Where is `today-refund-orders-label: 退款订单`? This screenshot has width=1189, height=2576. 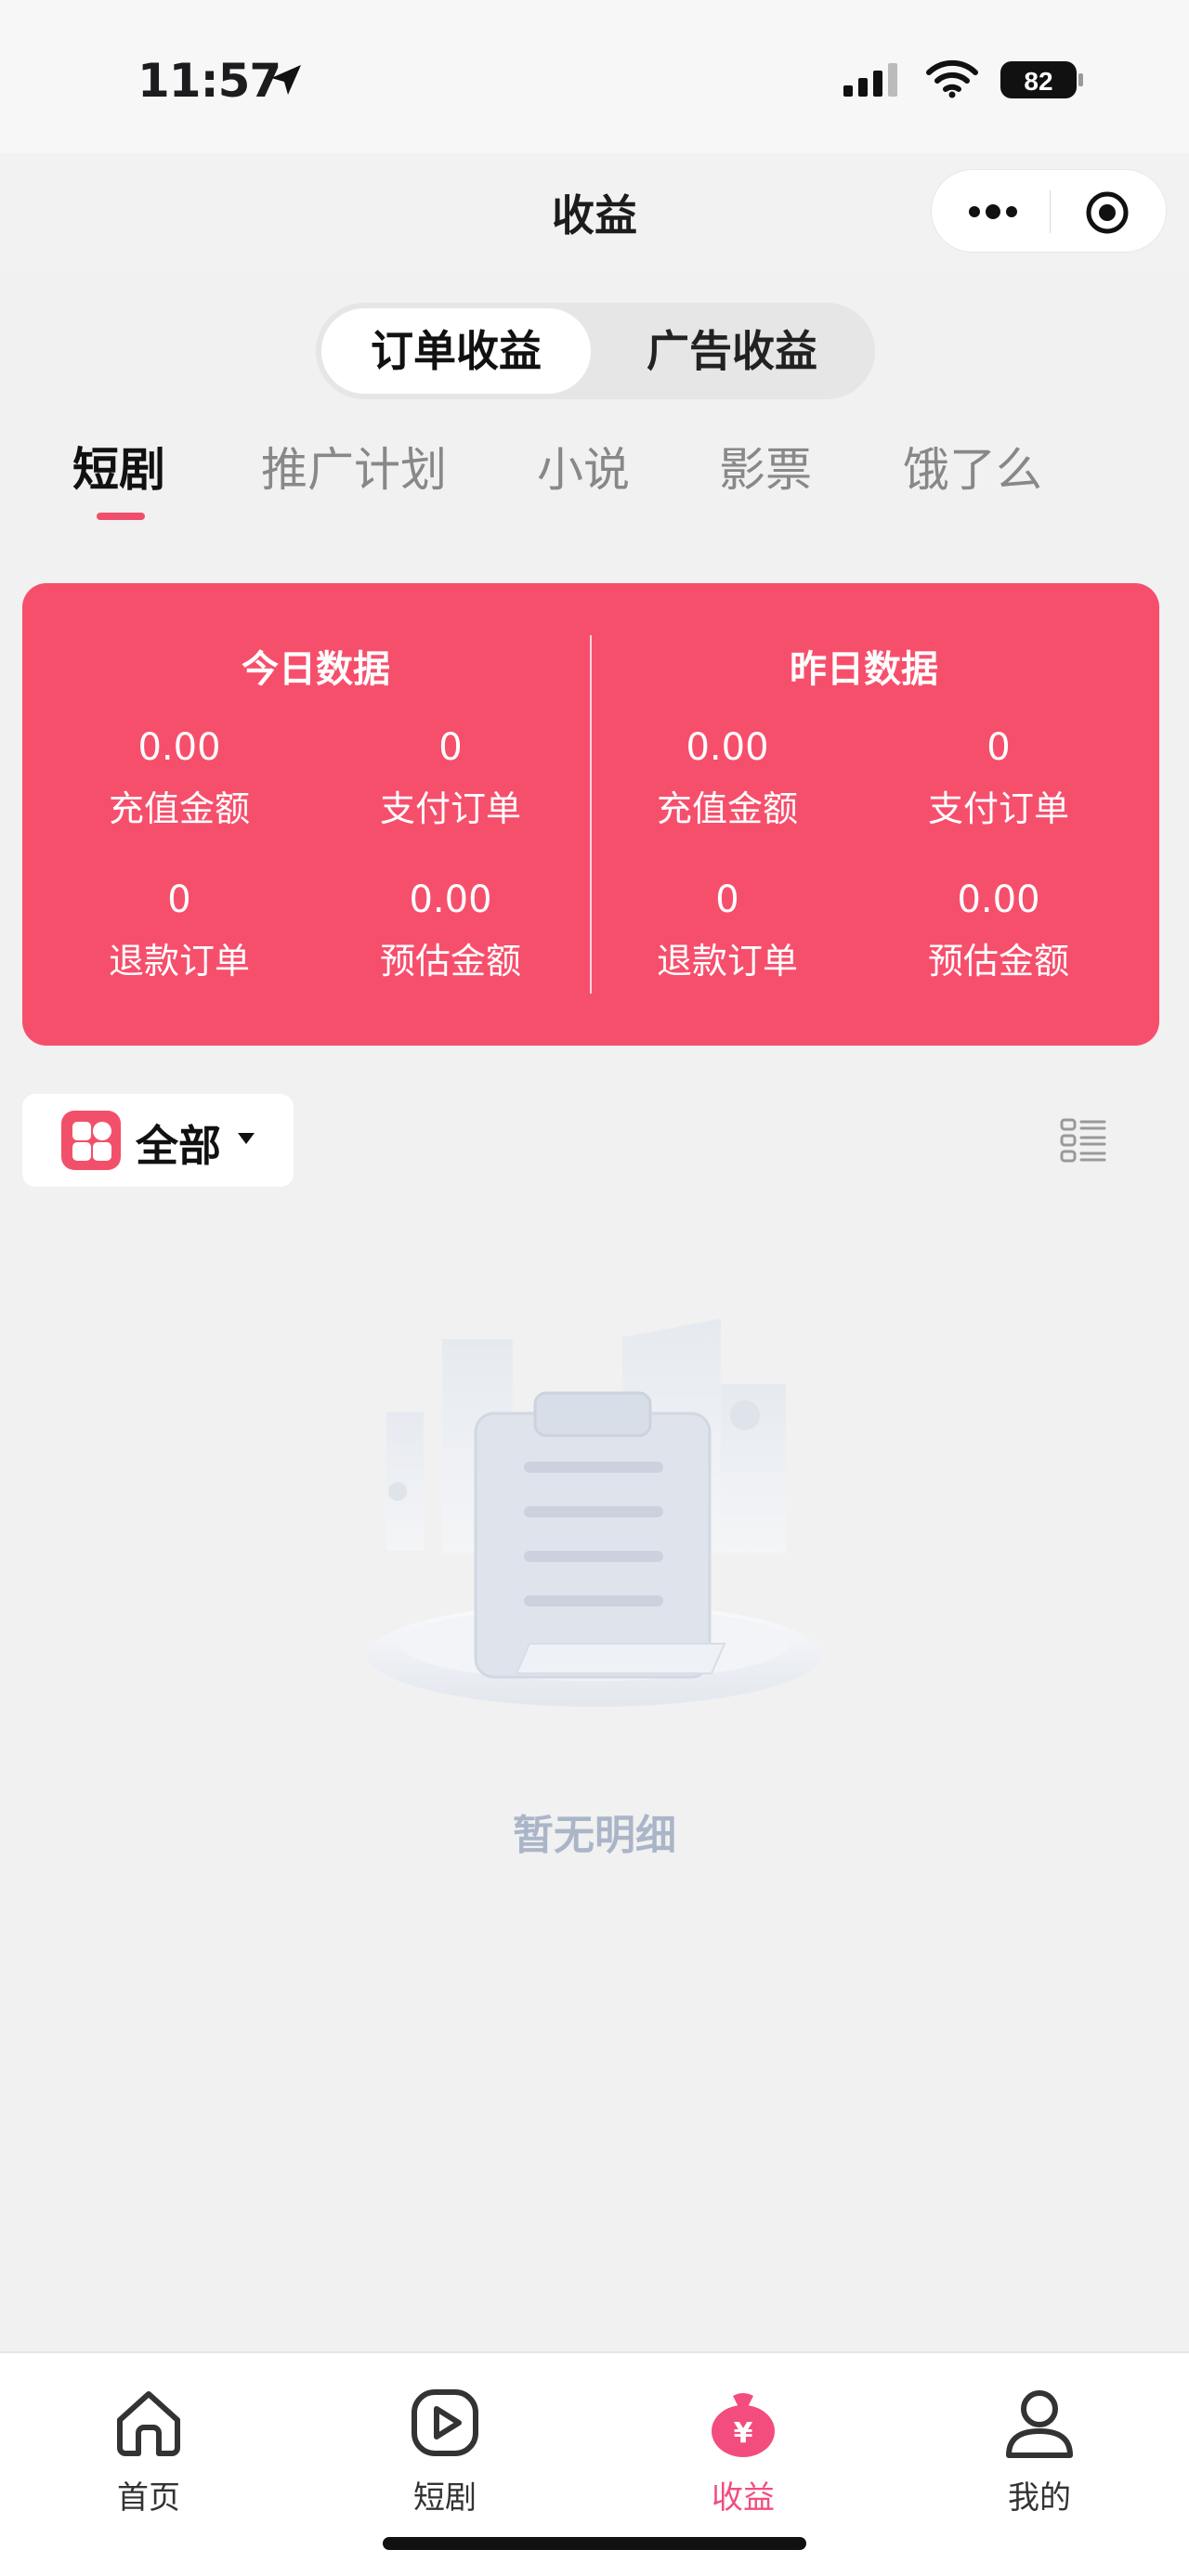 today-refund-orders-label: 退款订单 is located at coordinates (179, 961).